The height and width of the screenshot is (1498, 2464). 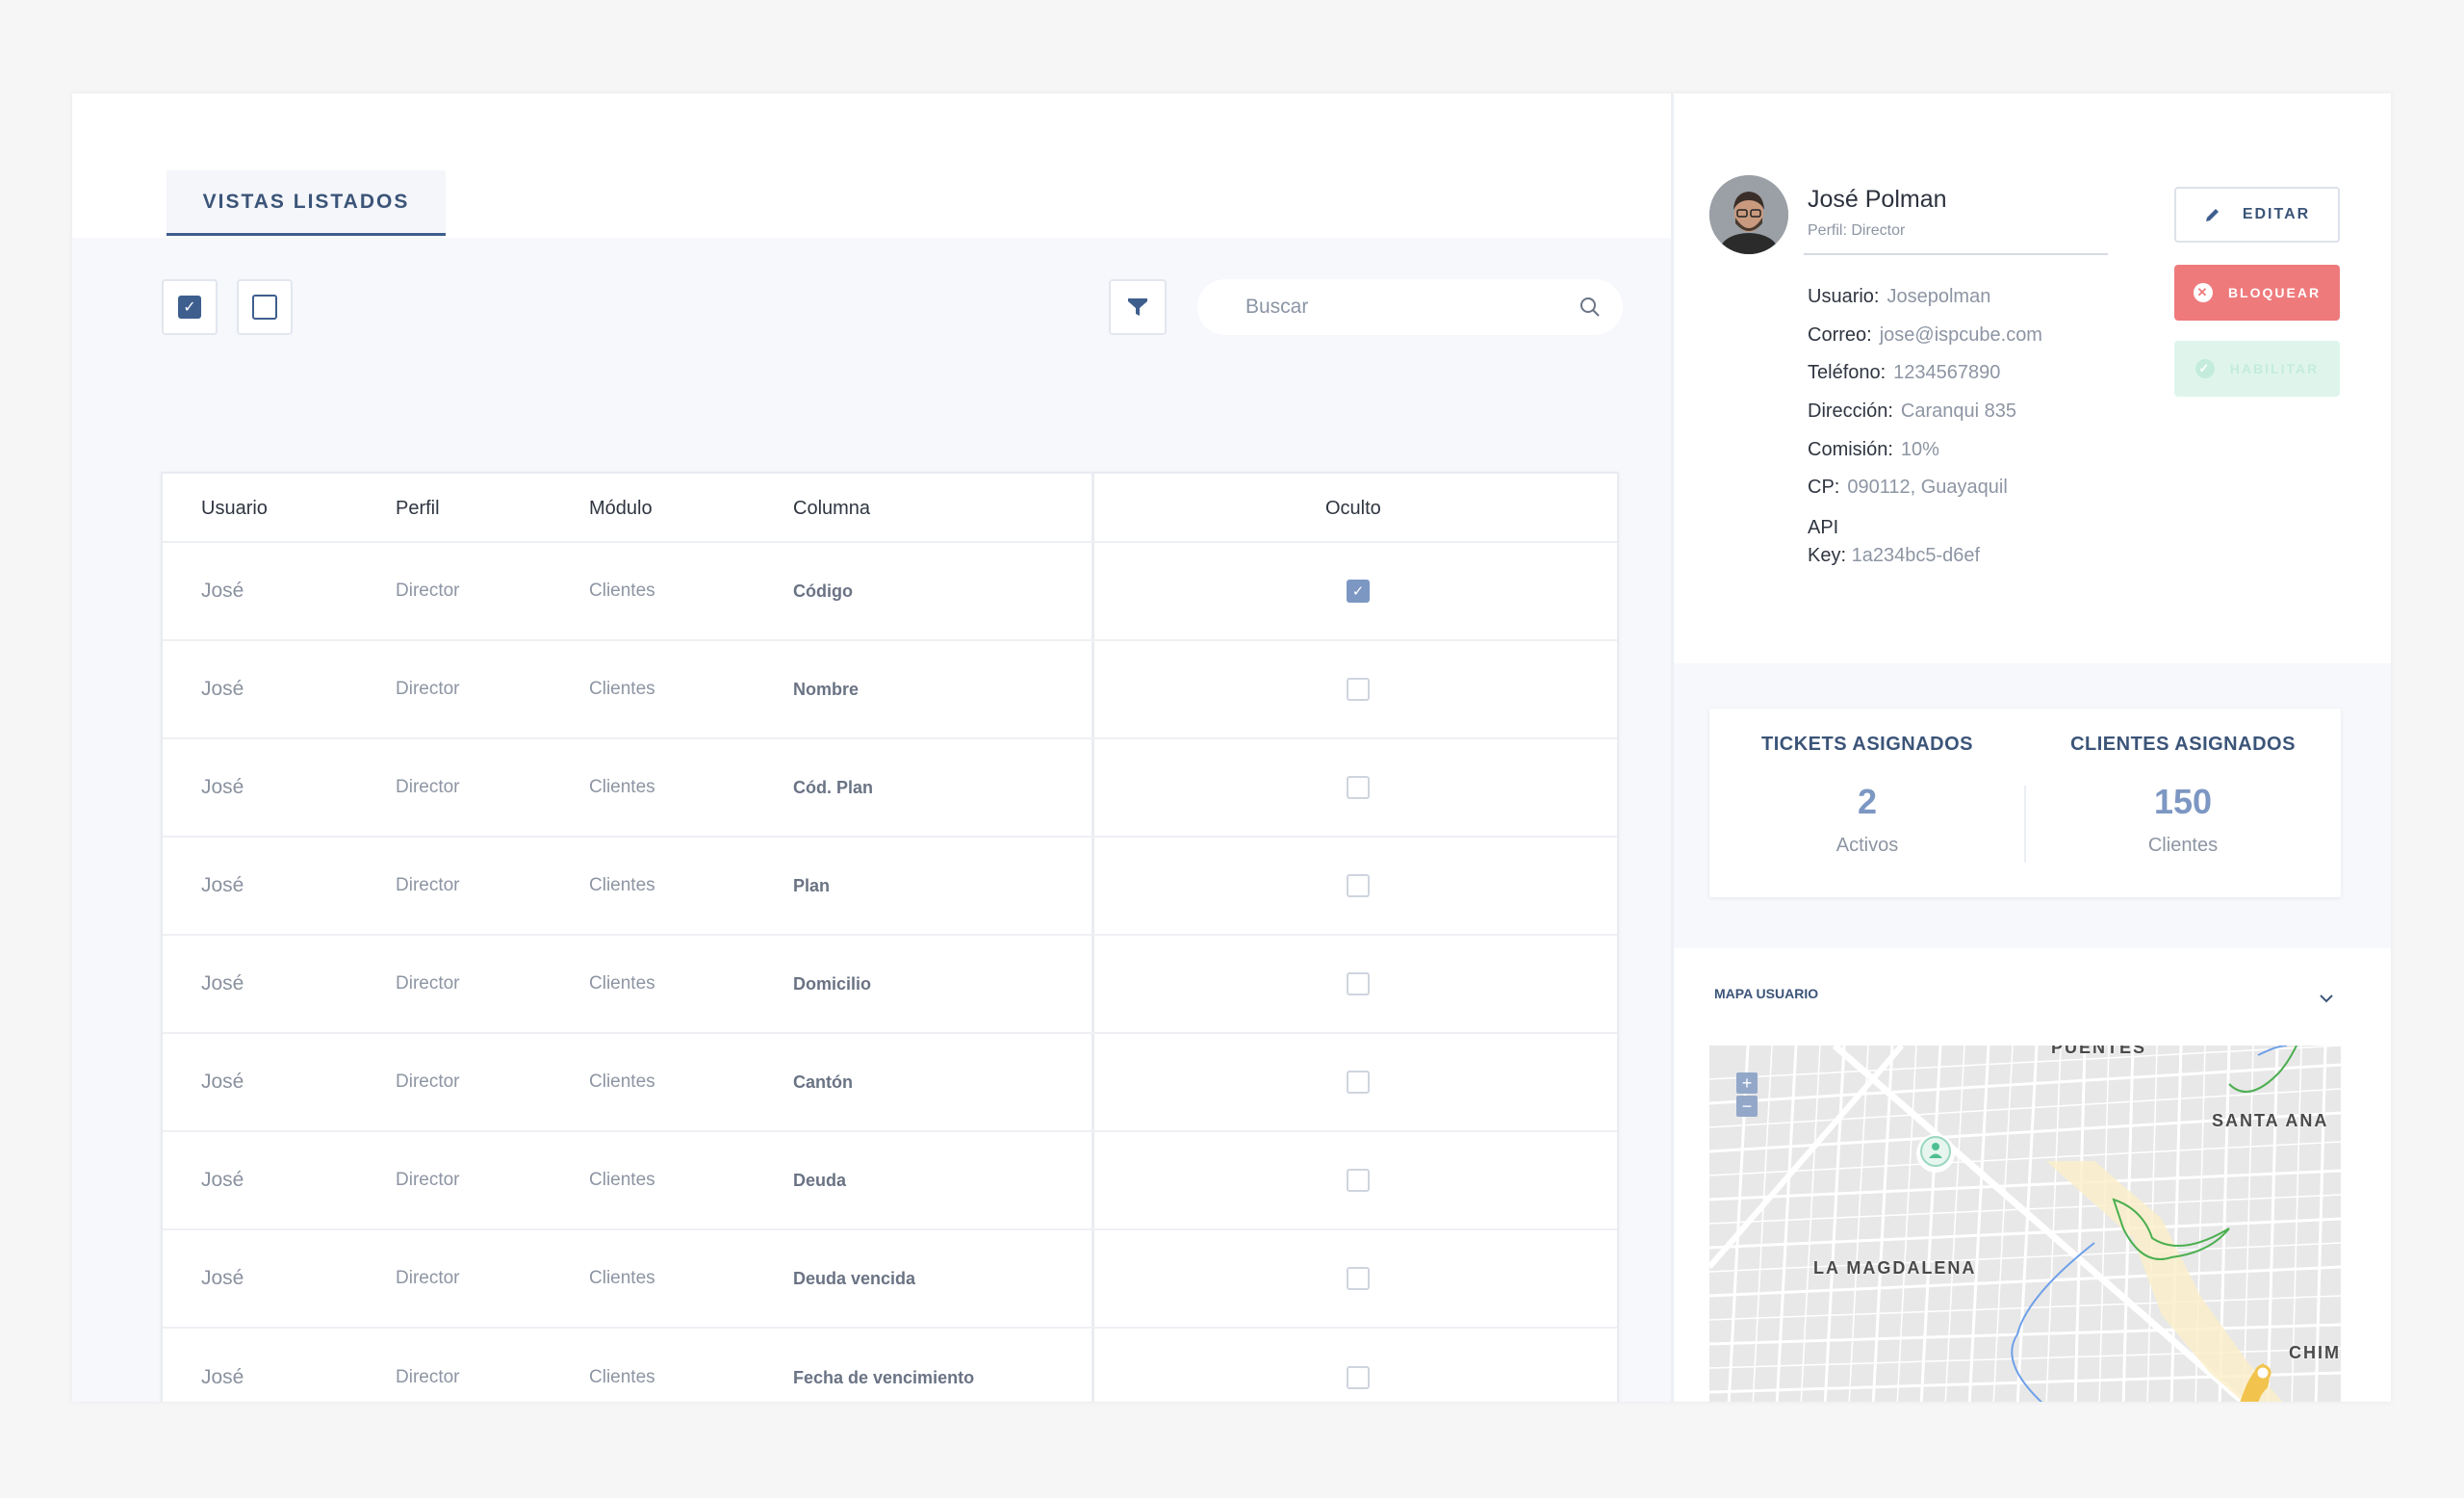 What do you see at coordinates (1912, 411) in the screenshot?
I see `user-field: Dirección: Caranqui 835` at bounding box center [1912, 411].